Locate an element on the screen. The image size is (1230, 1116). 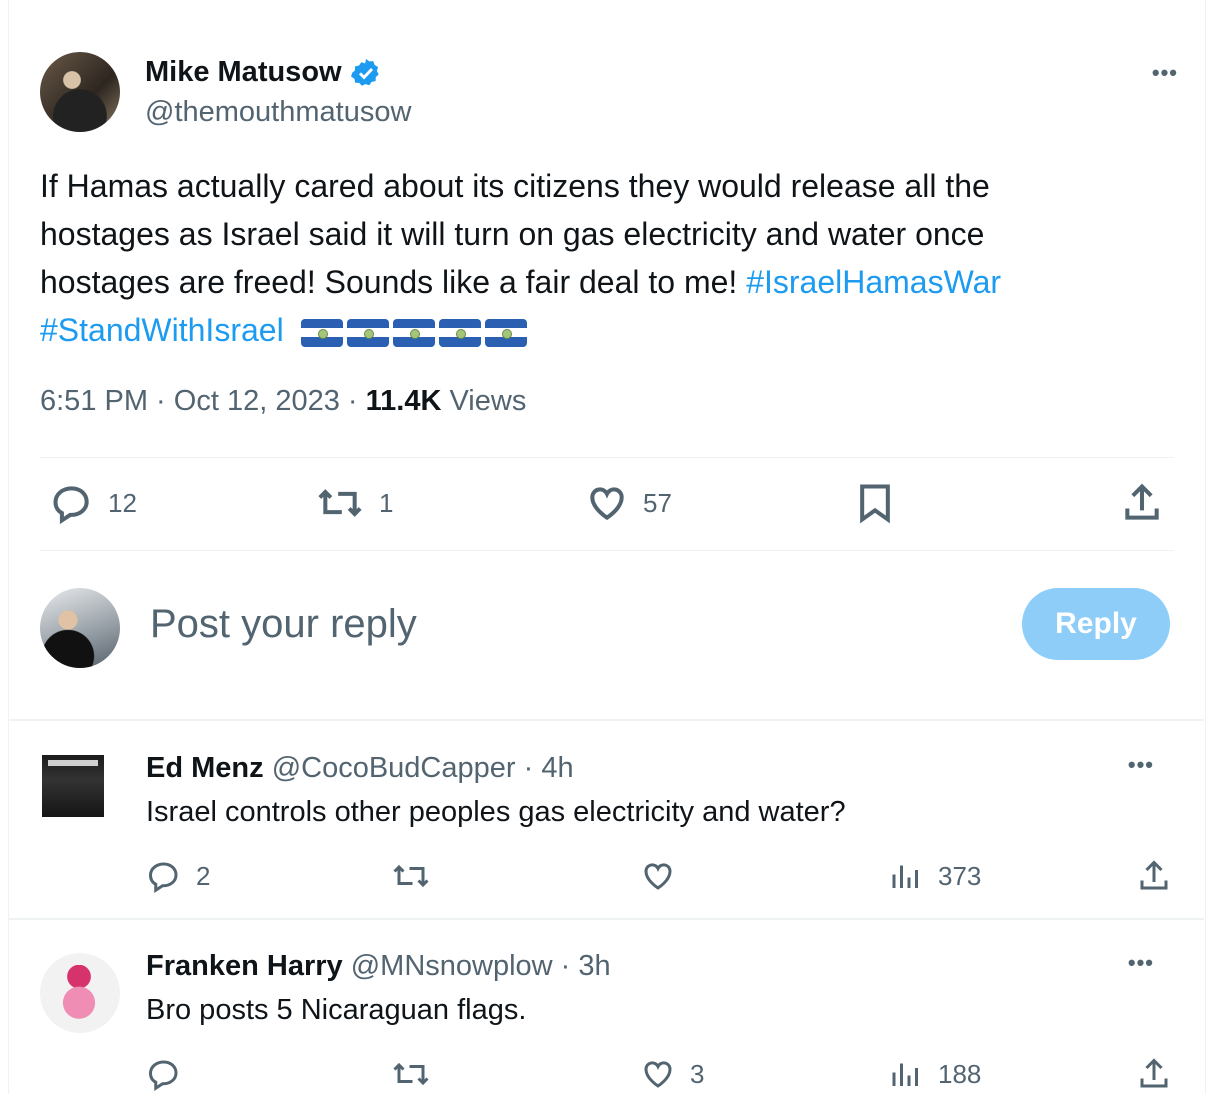
like-action: 57 is located at coordinates (628, 503).